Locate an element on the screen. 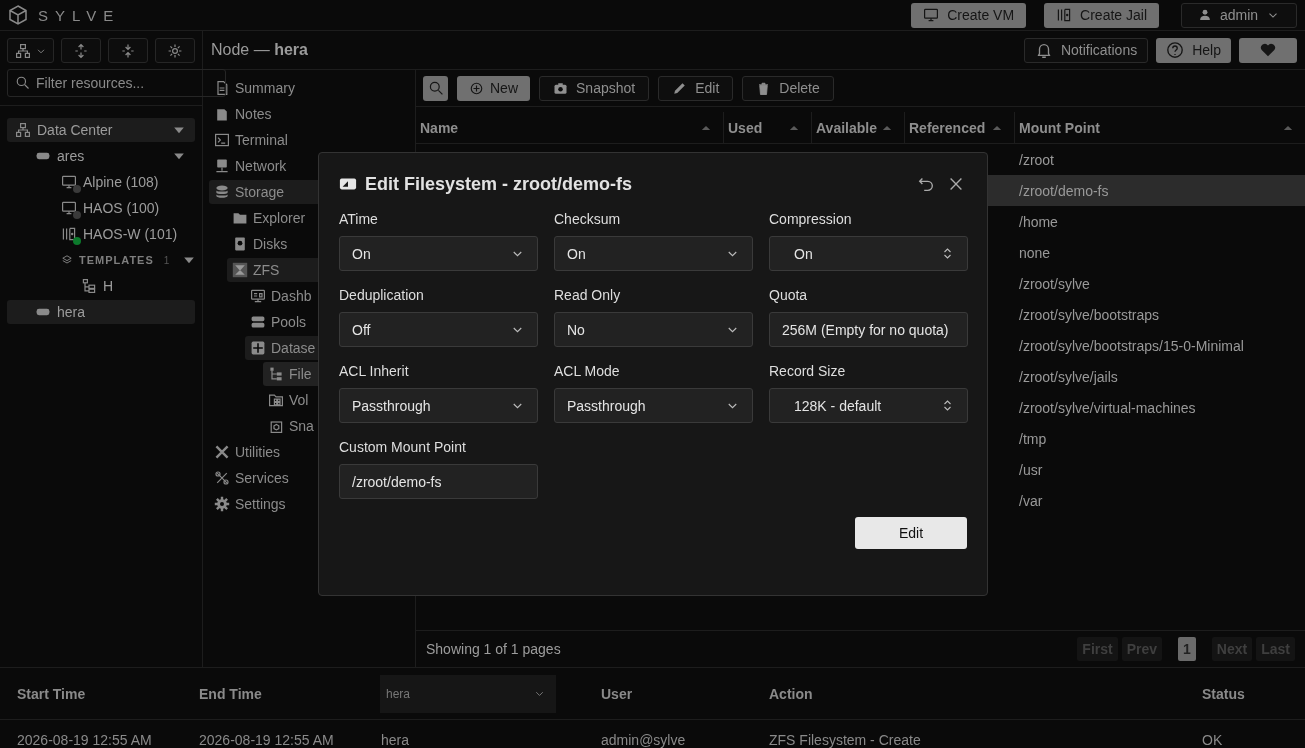  page-title: Node — hera is located at coordinates (259, 50).